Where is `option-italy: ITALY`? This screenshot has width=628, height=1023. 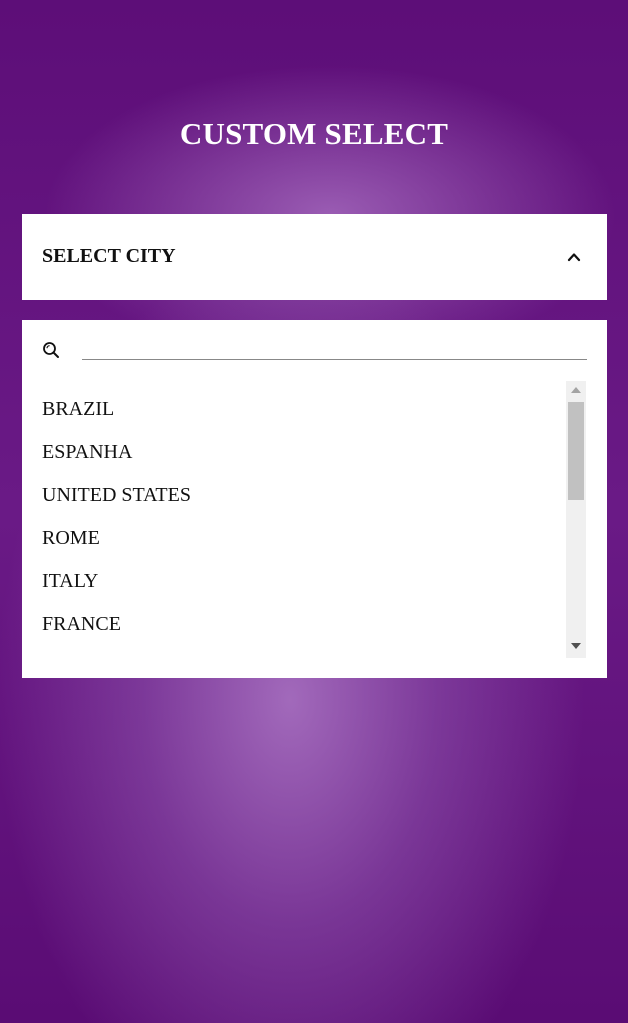 option-italy: ITALY is located at coordinates (70, 581).